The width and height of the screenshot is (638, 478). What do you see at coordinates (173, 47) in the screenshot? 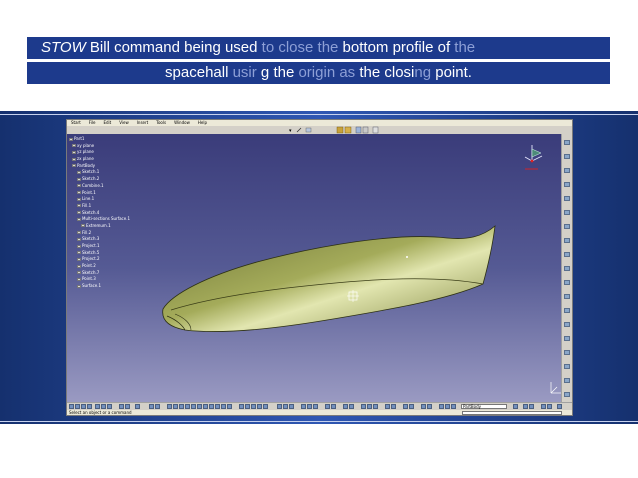
I see `caption-text: Bill command being used` at bounding box center [173, 47].